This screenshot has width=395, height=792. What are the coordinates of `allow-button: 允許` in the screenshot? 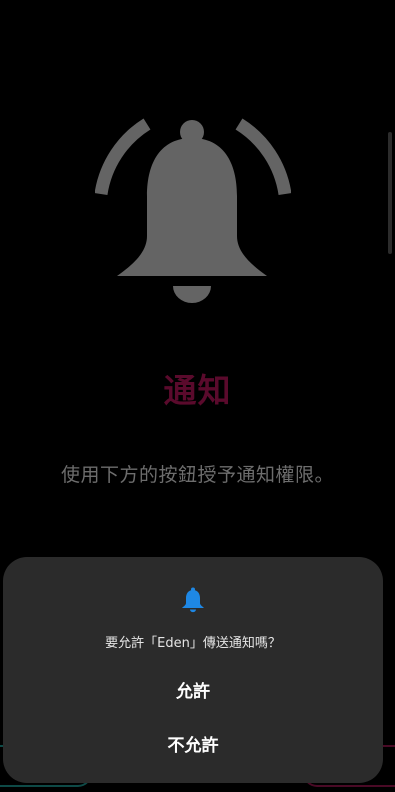 It's located at (193, 689).